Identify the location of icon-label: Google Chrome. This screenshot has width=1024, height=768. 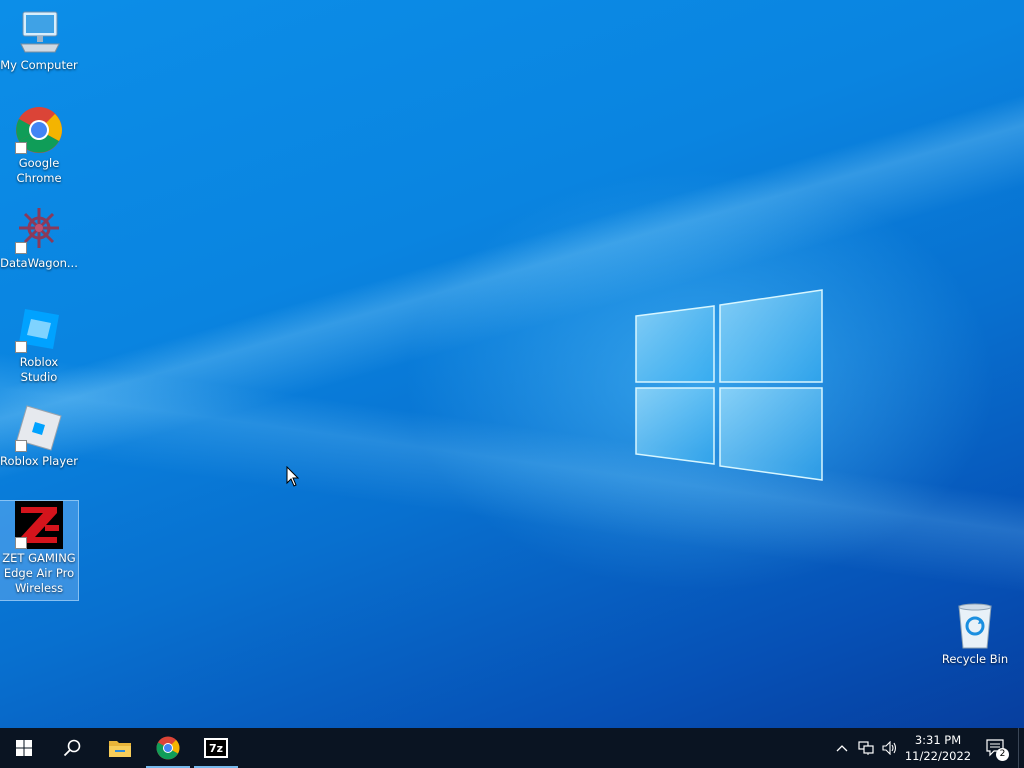
(39, 170).